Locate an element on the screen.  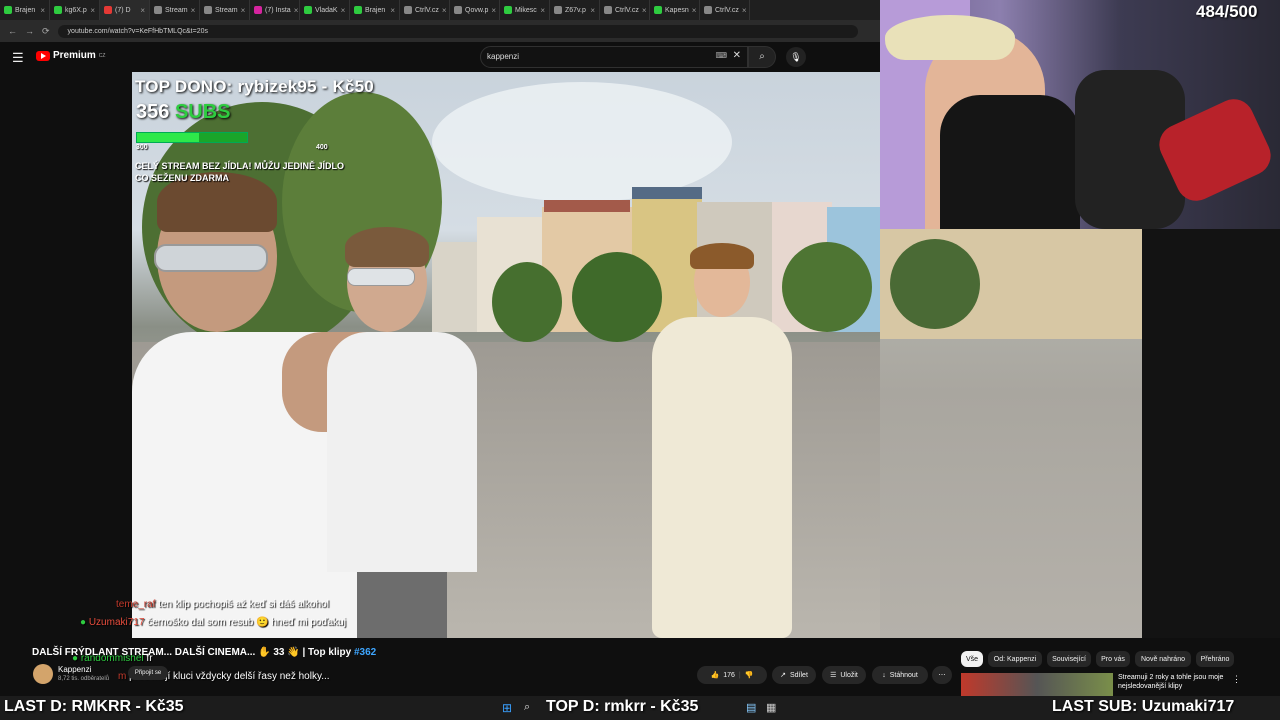
chip-watched: Přehráno is located at coordinates (1215, 659).